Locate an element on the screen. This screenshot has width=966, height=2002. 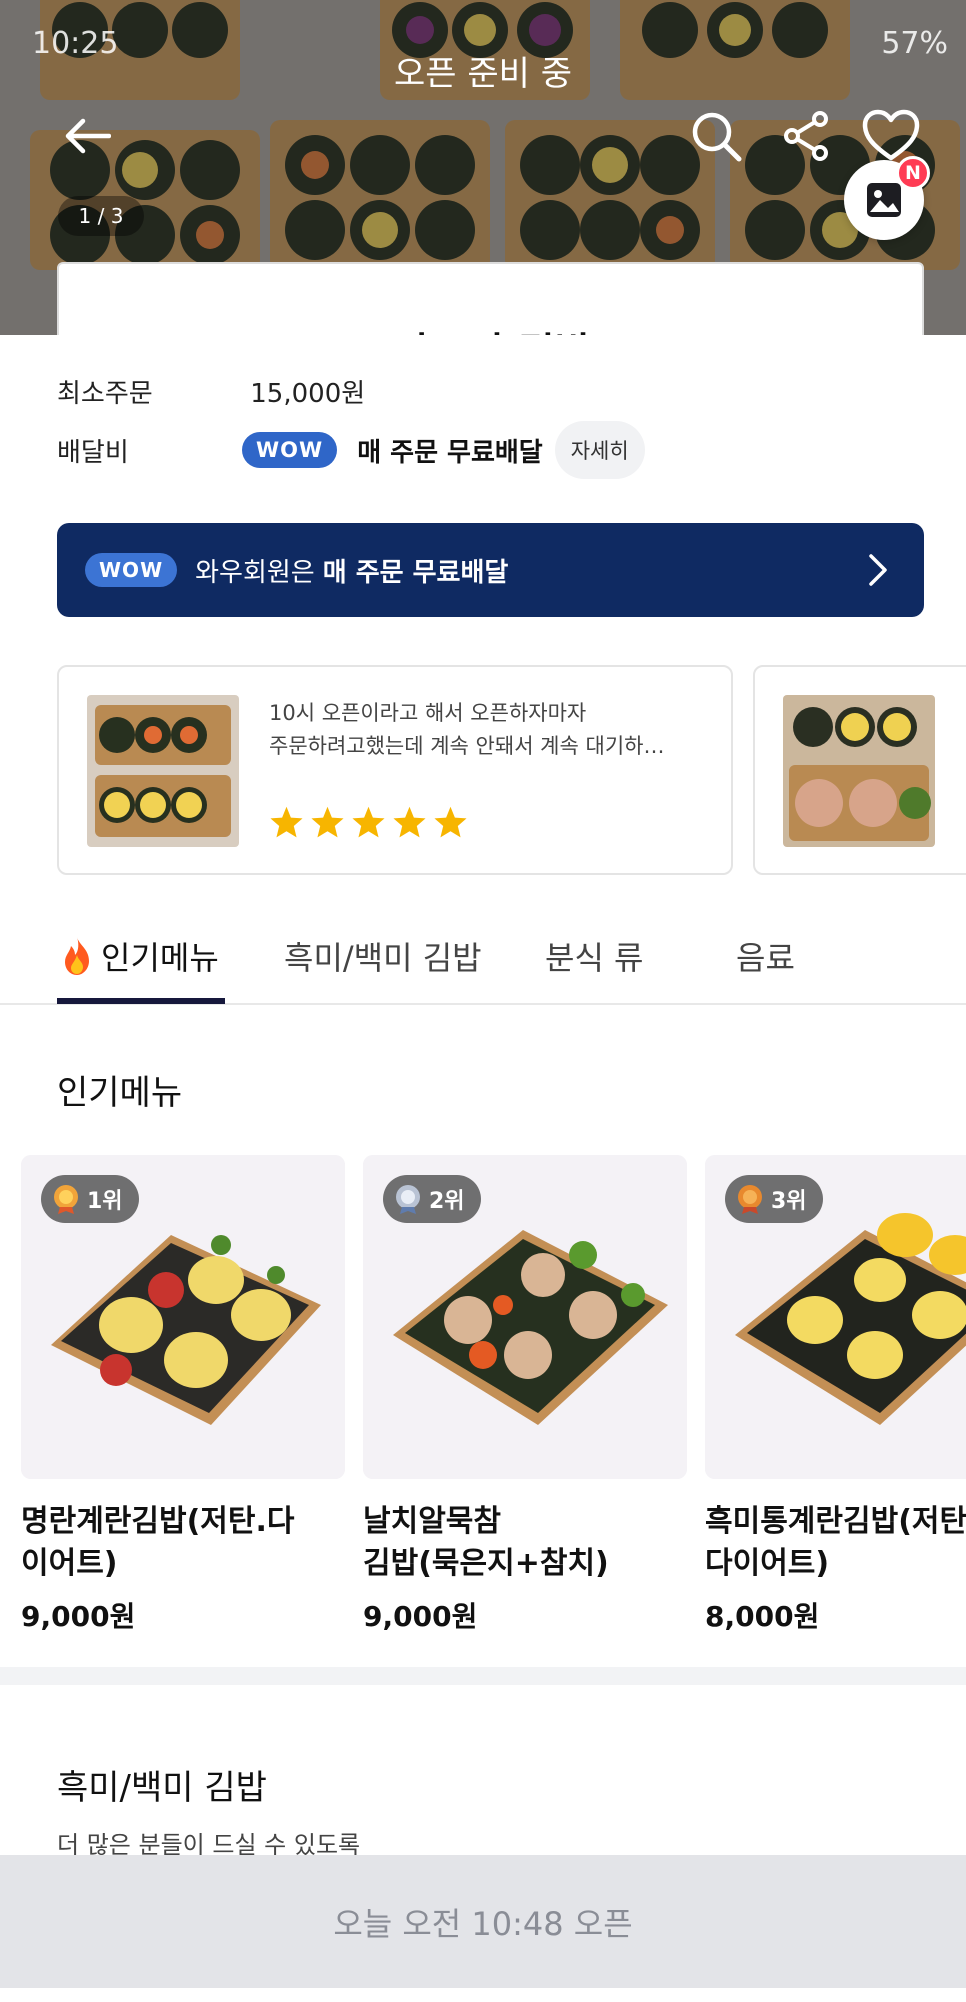
back-arrow-icon is located at coordinates (88, 136).